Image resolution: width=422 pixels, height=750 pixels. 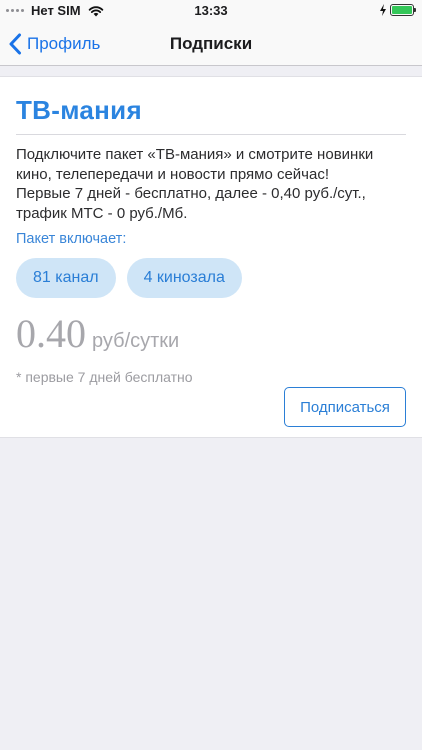 I want to click on battery-icon, so click(x=403, y=10).